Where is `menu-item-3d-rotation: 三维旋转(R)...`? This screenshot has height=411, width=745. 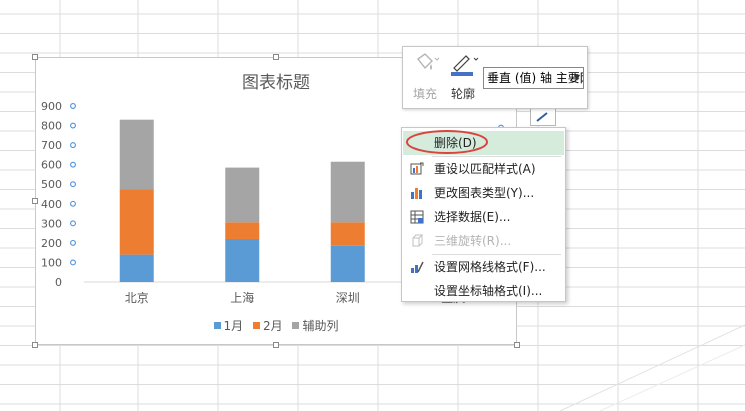
menu-item-3d-rotation: 三维旋转(R)... is located at coordinates (483, 241).